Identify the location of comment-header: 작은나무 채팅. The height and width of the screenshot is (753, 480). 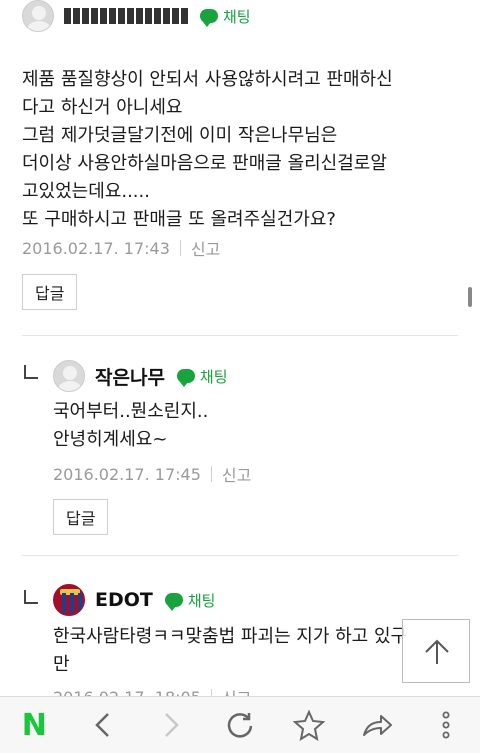
(140, 376).